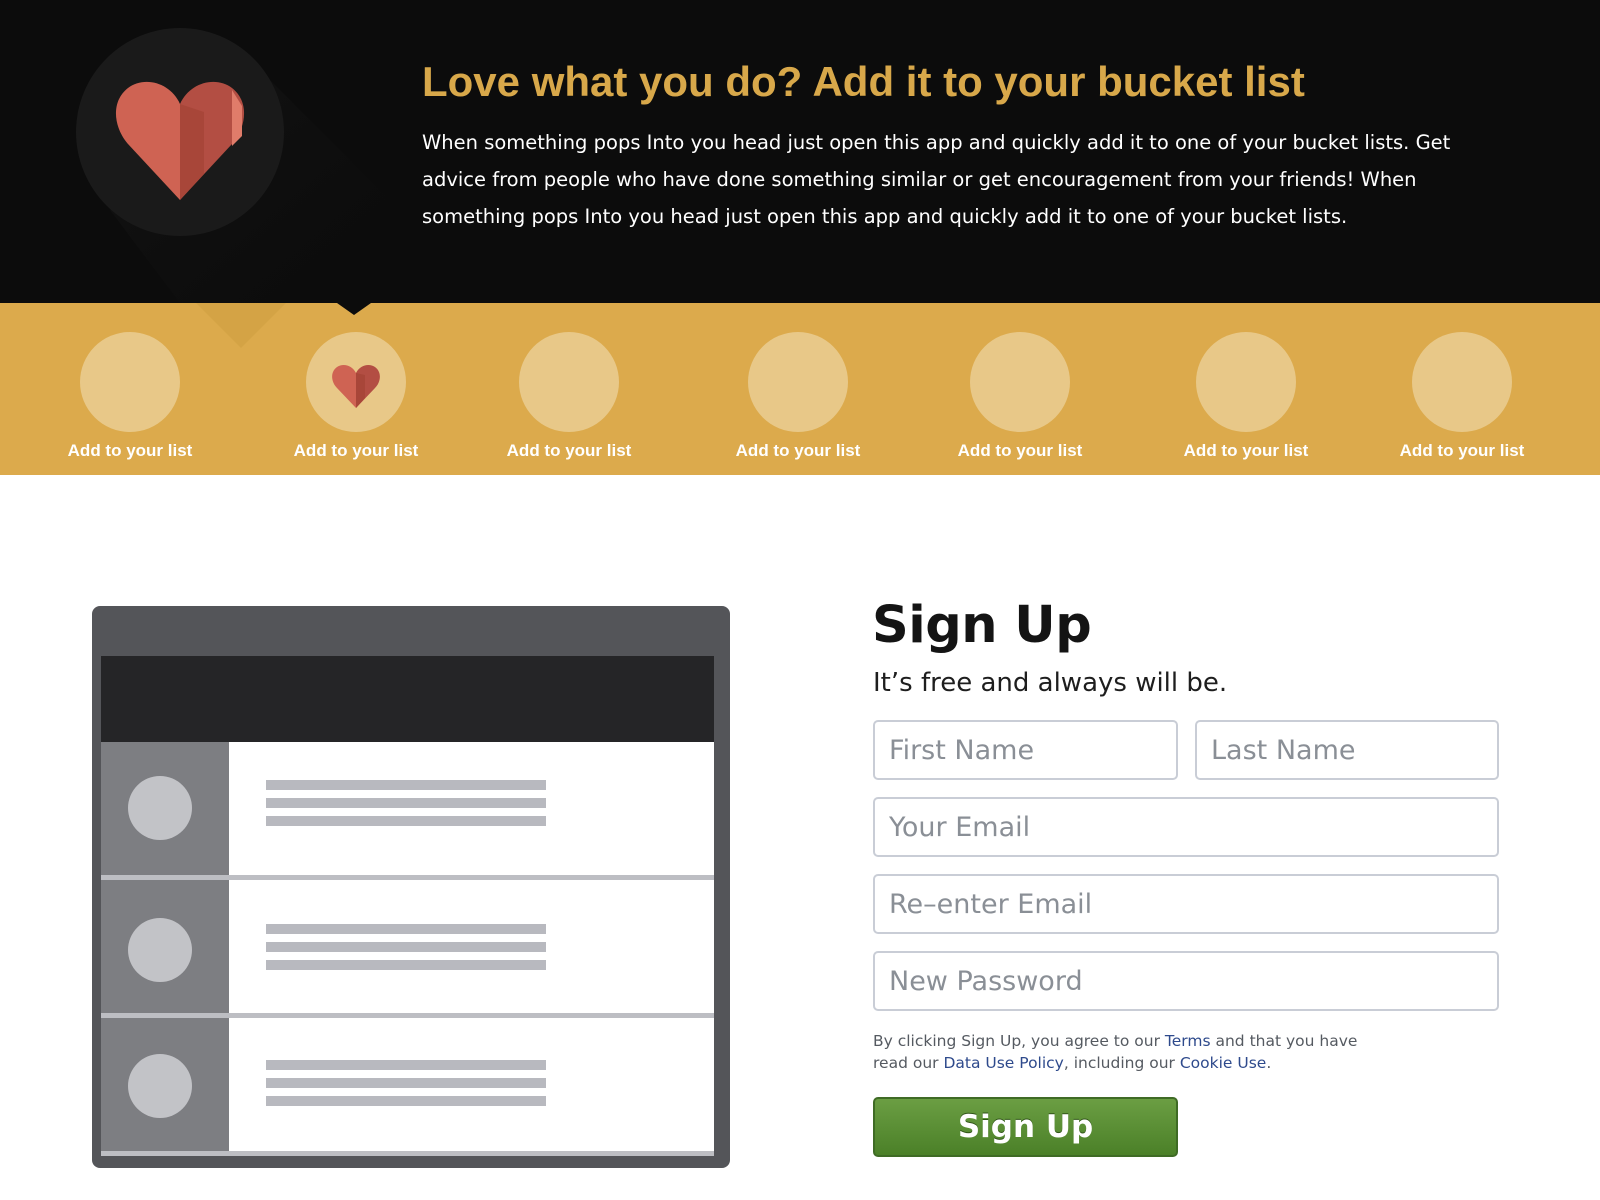  I want to click on terms-text: By clicking Sign Up, you agree to our, so click(1019, 1041).